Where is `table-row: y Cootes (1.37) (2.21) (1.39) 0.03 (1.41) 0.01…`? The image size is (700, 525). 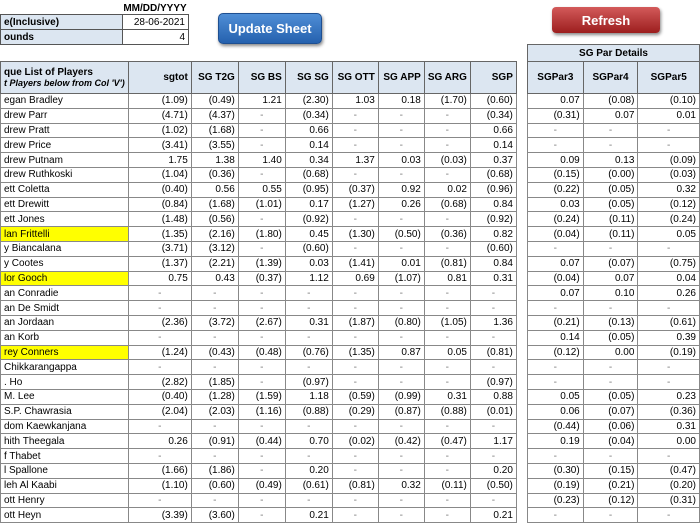
table-row: y Cootes (1.37) (2.21) (1.39) 0.03 (1.41) 0.01… is located at coordinates (258, 263).